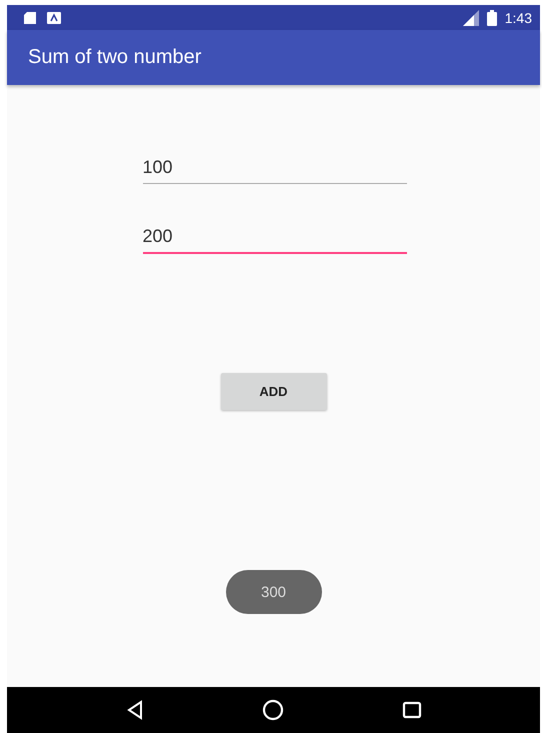 This screenshot has width=542, height=733. Describe the element at coordinates (412, 710) in the screenshot. I see `recents-icon` at that location.